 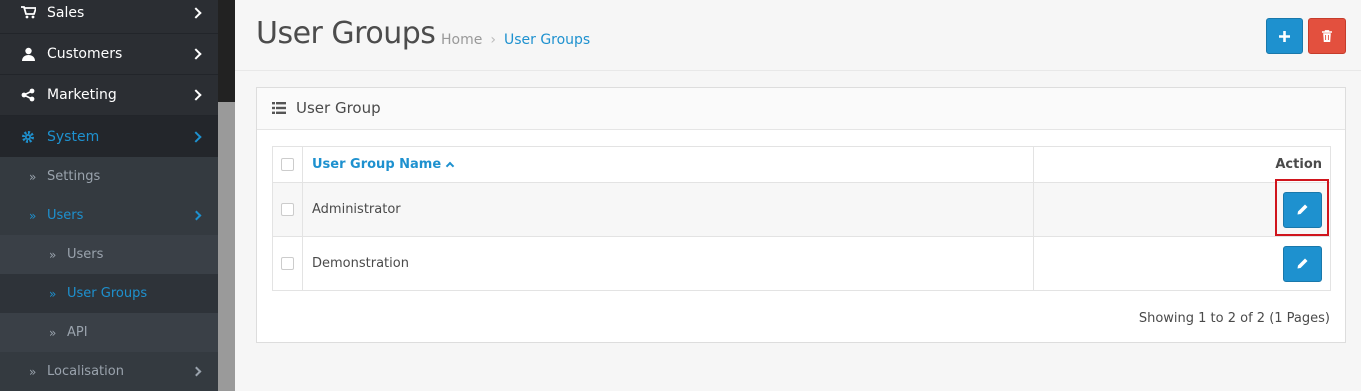 I want to click on sidebar-item-label: Customers, so click(x=85, y=54).